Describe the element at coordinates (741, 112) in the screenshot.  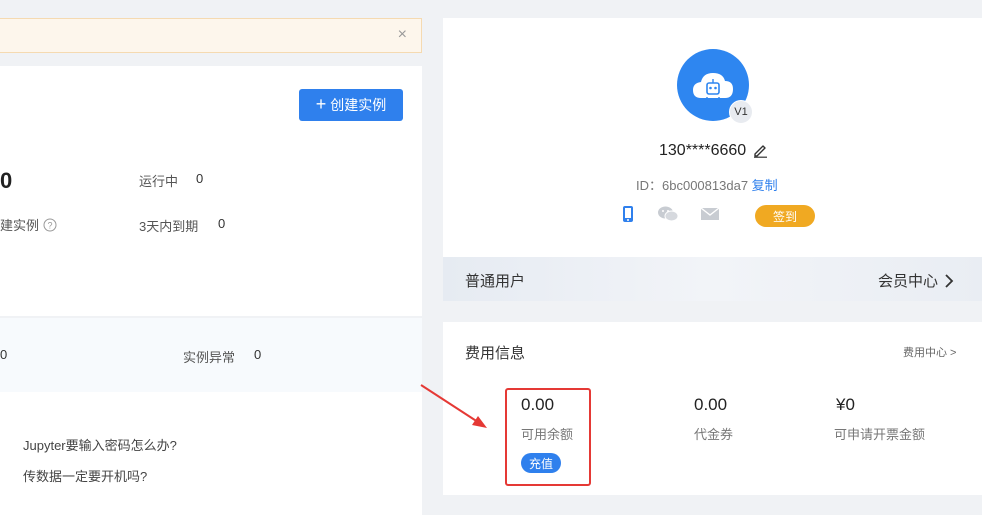
I see `level-badge: V1` at that location.